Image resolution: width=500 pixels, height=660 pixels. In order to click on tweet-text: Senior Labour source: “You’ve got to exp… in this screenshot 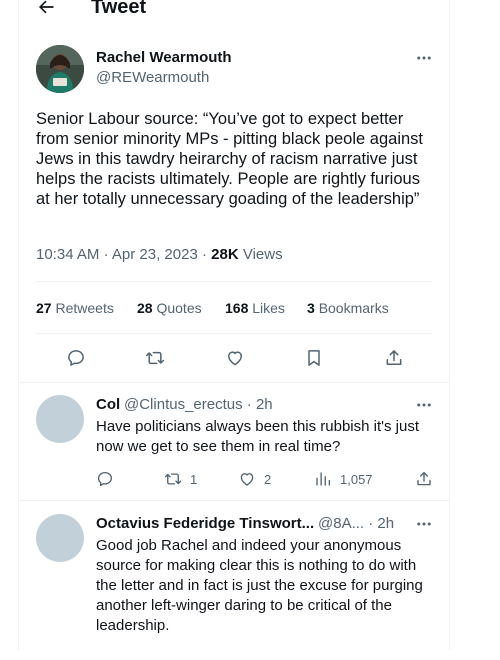, I will do `click(229, 159)`.